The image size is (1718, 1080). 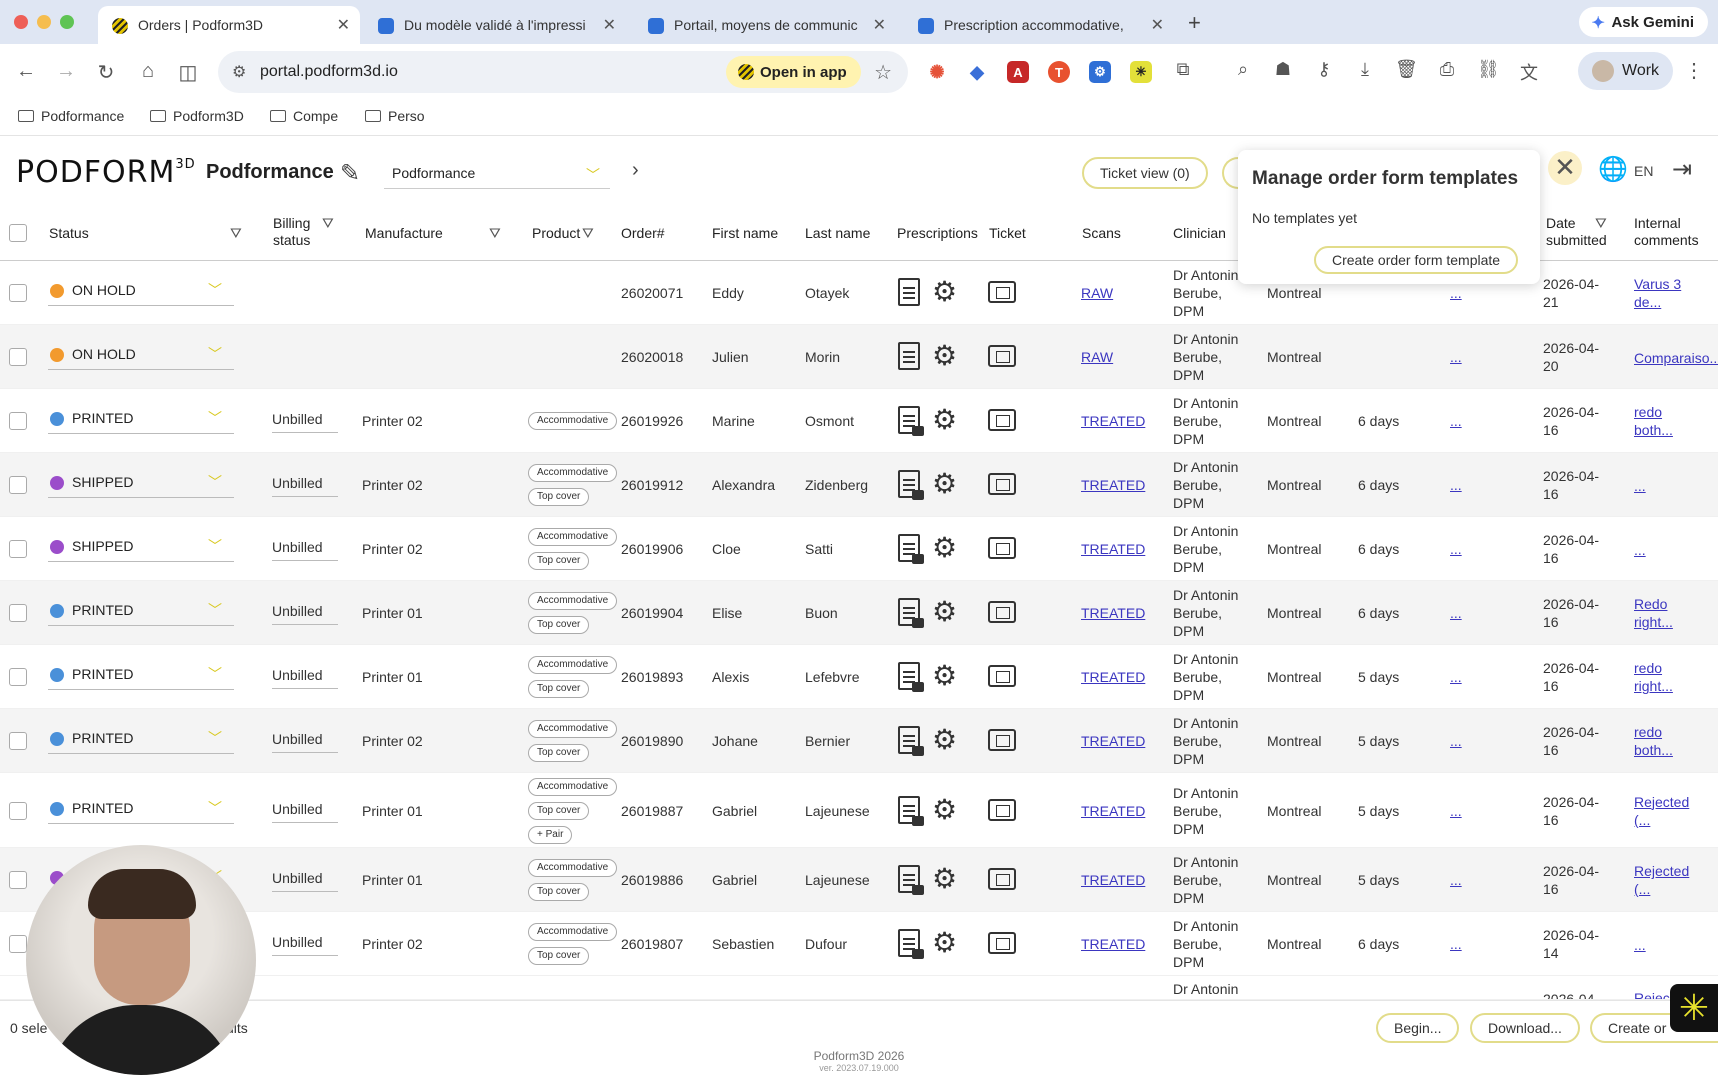 What do you see at coordinates (1406, 69) in the screenshot?
I see `trash-icon: 🗑` at bounding box center [1406, 69].